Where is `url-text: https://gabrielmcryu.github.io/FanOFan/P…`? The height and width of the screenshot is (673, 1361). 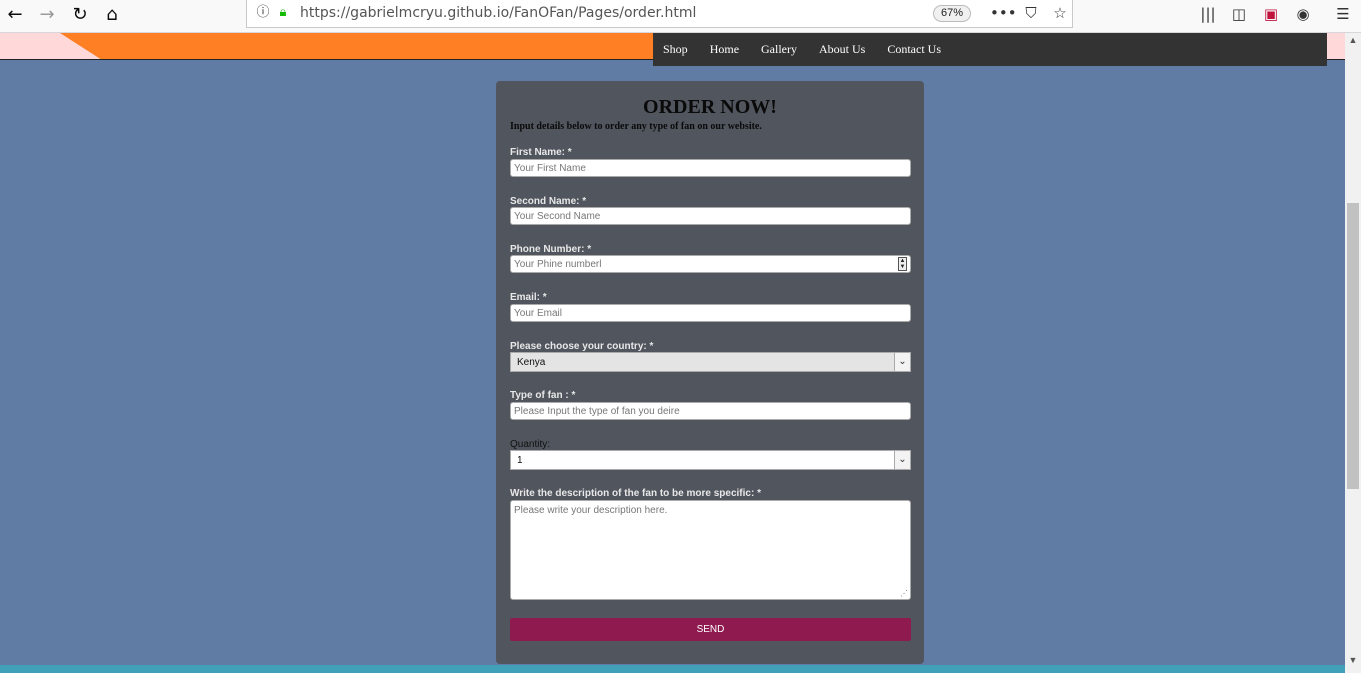 url-text: https://gabrielmcryu.github.io/FanOFan/P… is located at coordinates (498, 13).